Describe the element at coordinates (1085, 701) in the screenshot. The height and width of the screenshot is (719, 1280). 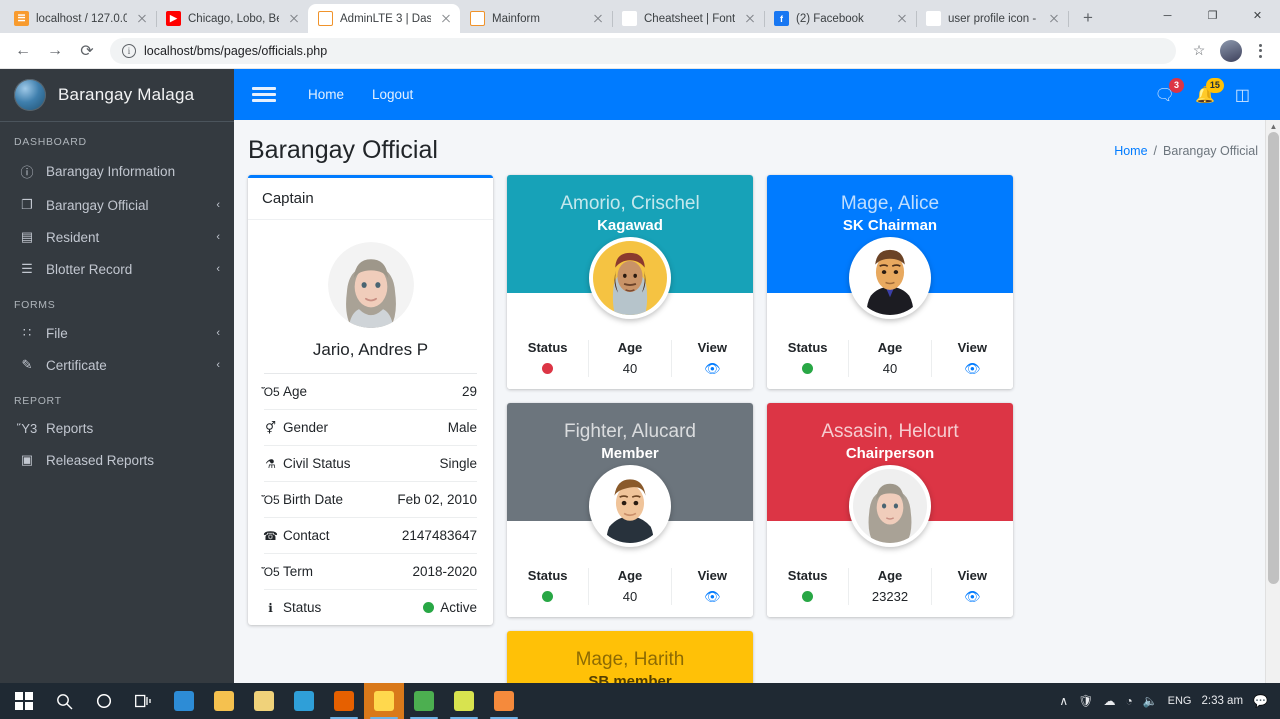
I see `windows-security-icon: 🛡` at that location.